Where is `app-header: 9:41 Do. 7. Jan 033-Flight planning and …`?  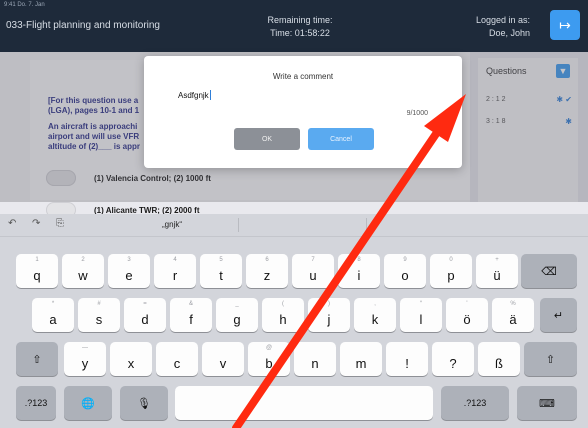 app-header: 9:41 Do. 7. Jan 033-Flight planning and … is located at coordinates (294, 26).